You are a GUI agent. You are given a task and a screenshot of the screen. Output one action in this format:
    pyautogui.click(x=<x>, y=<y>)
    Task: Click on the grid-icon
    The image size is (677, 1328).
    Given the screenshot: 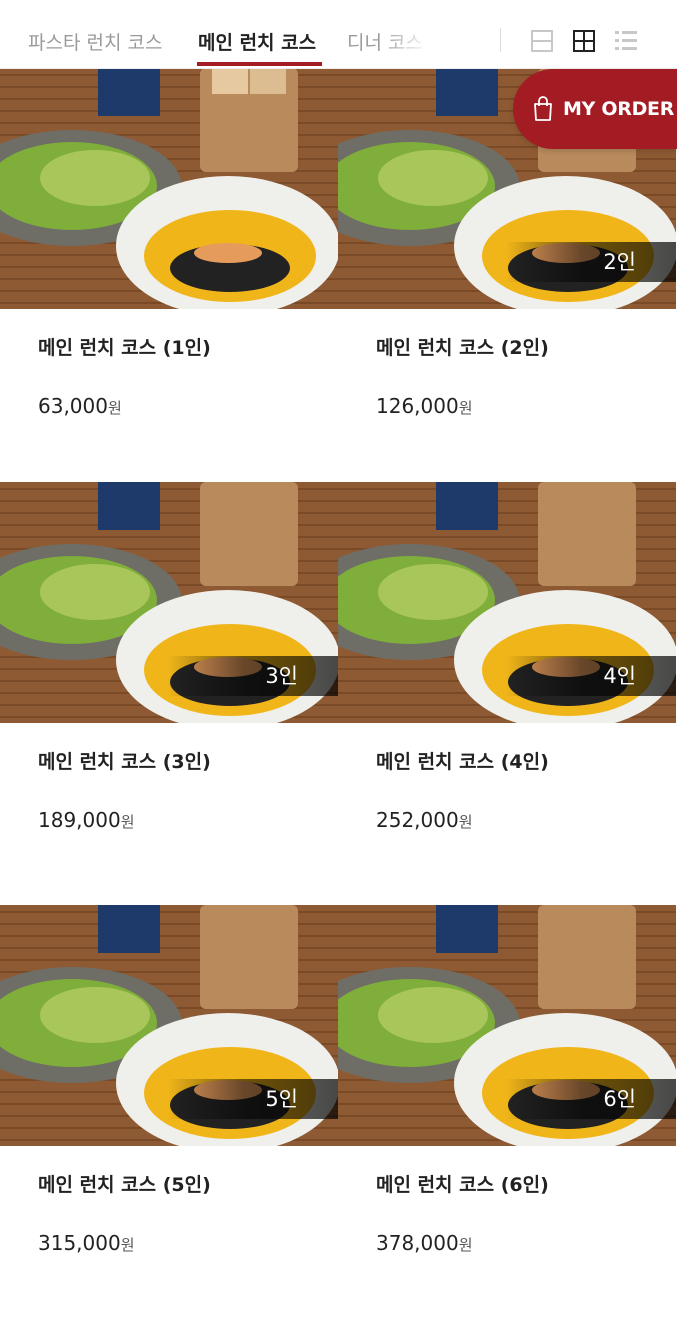 What is the action you would take?
    pyautogui.click(x=584, y=41)
    